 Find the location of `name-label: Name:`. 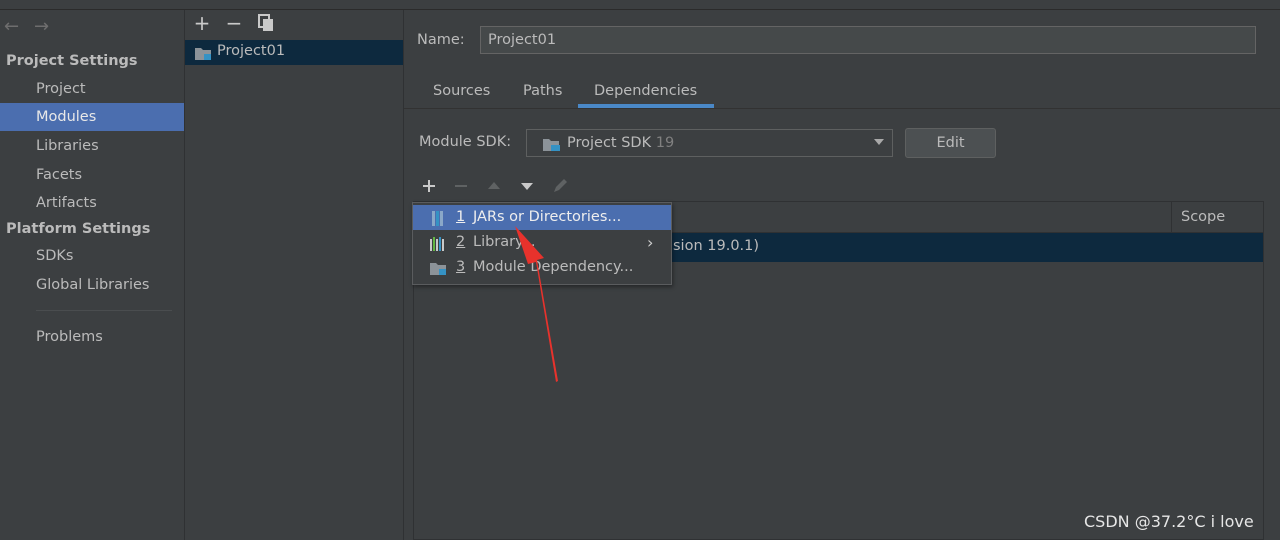

name-label: Name: is located at coordinates (441, 40).